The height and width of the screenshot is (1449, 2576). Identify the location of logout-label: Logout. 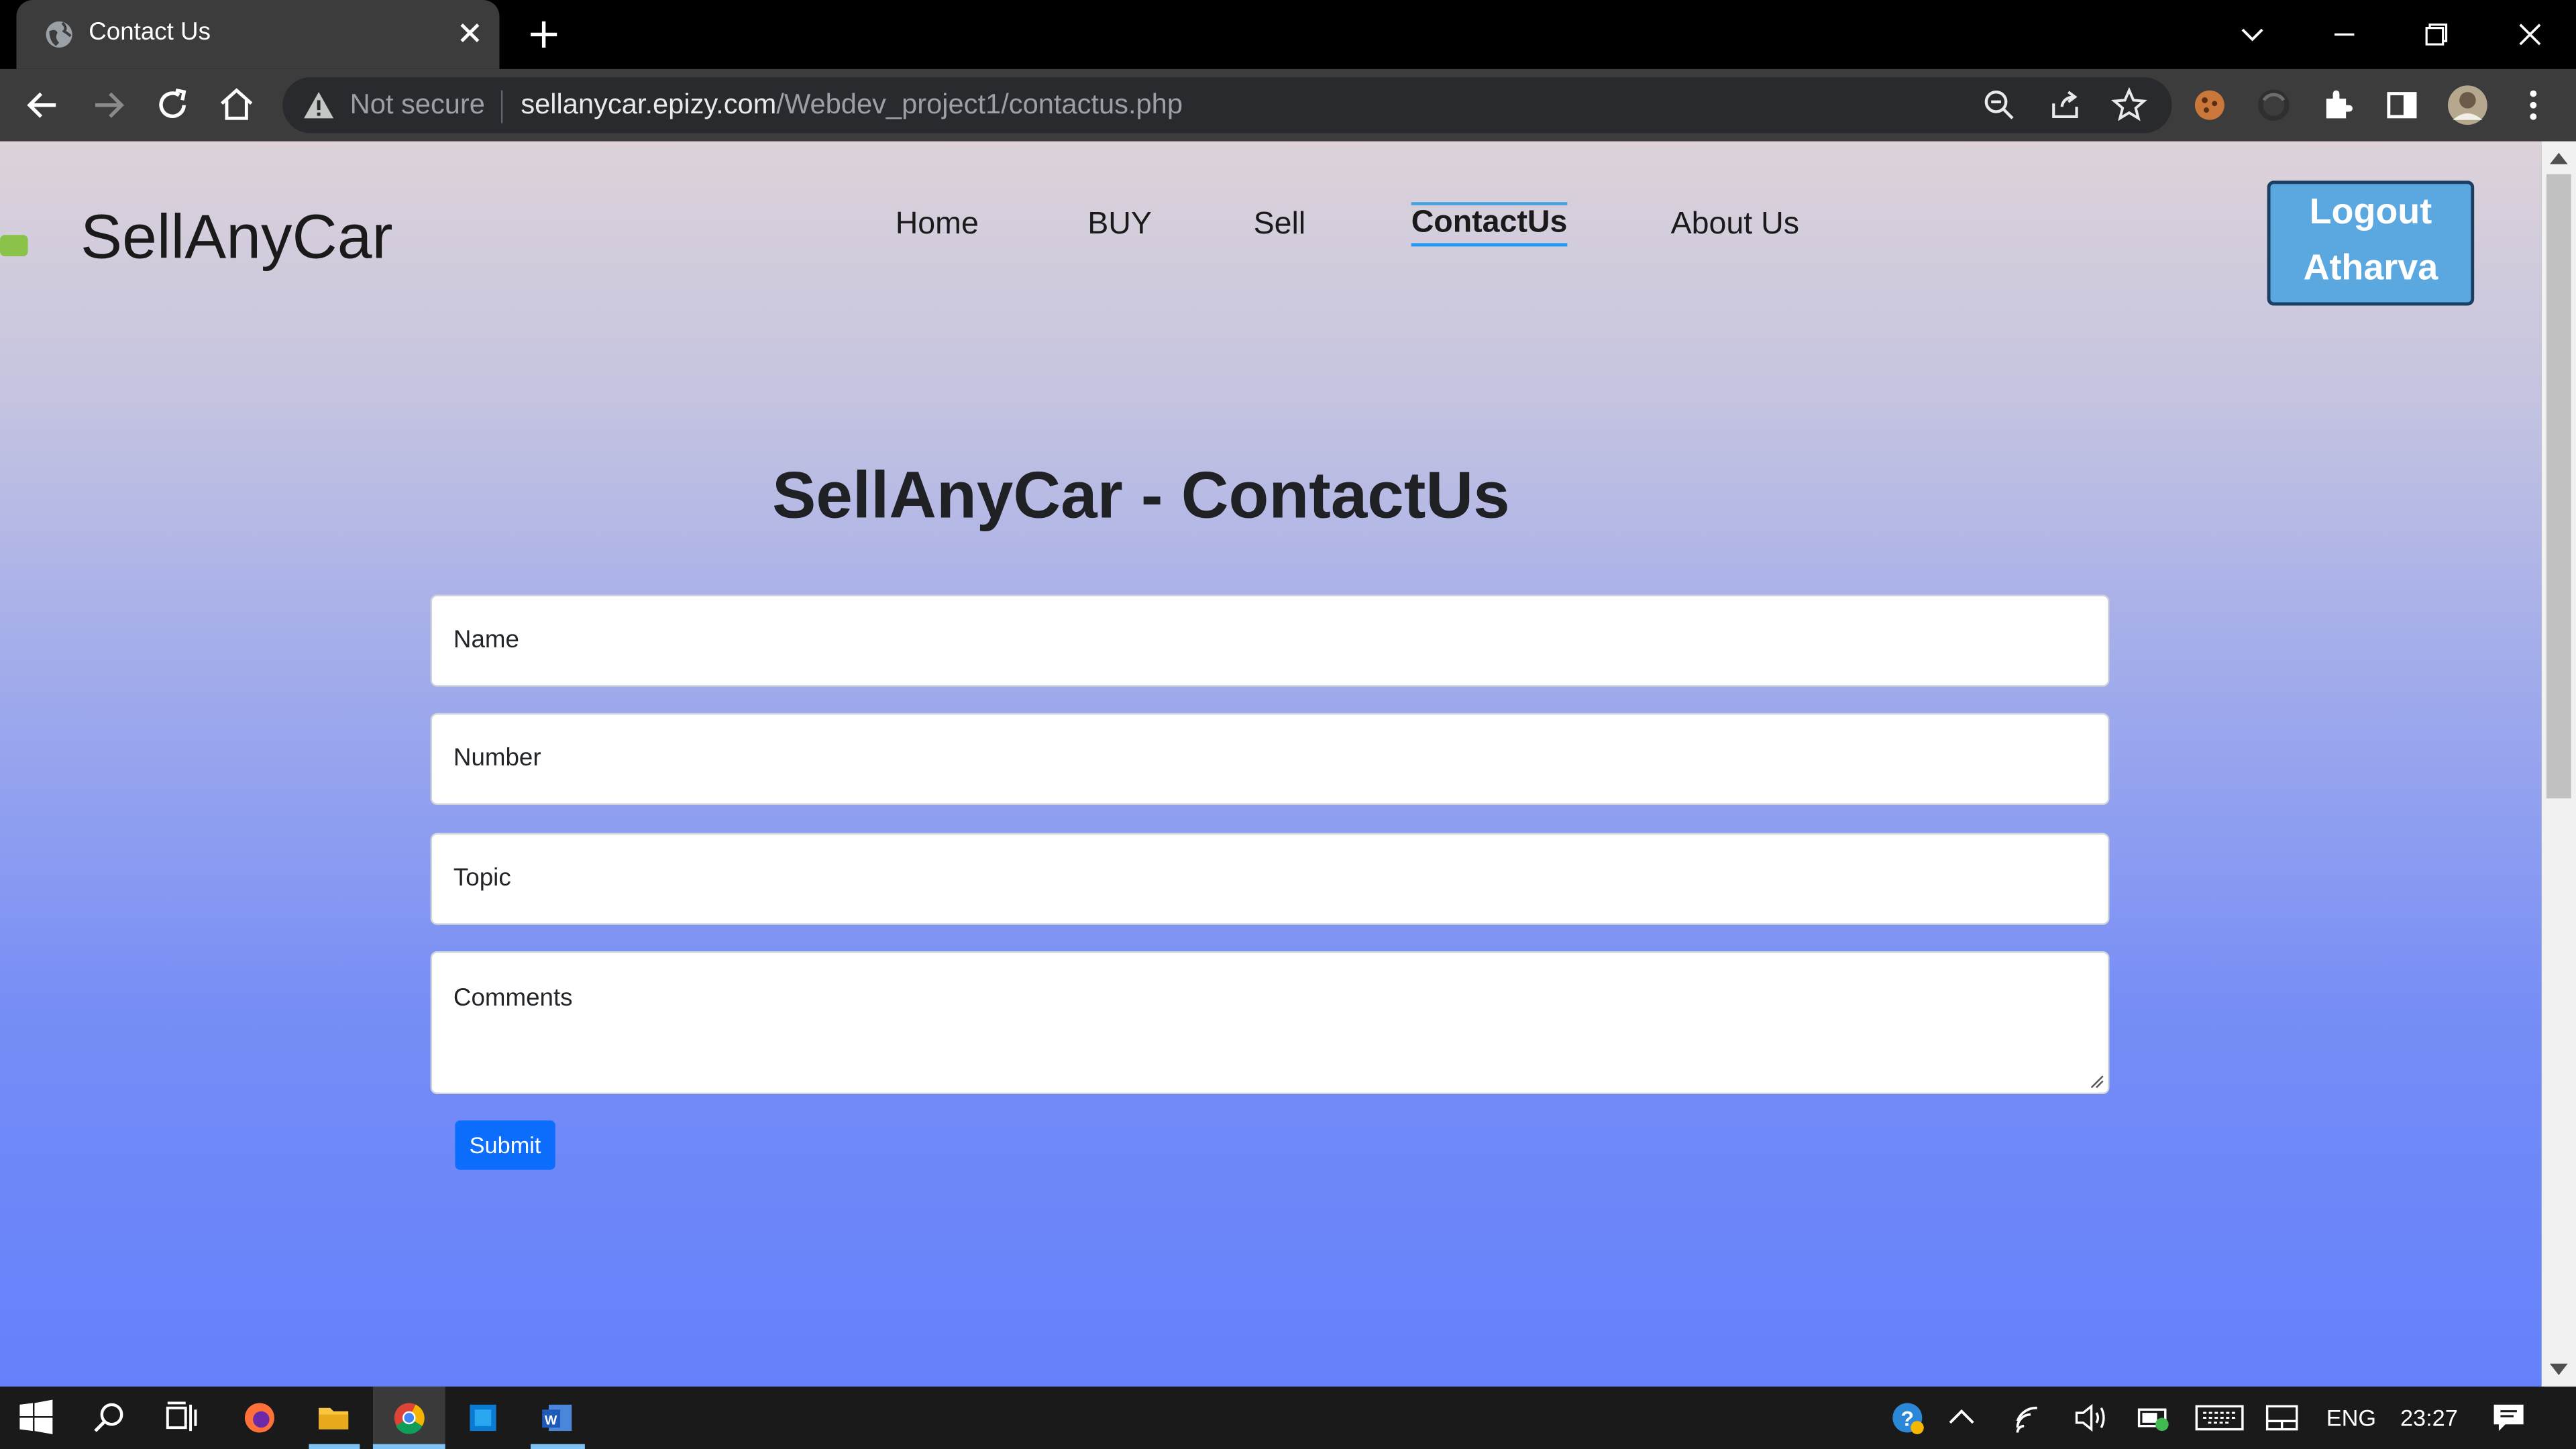
(2370, 211).